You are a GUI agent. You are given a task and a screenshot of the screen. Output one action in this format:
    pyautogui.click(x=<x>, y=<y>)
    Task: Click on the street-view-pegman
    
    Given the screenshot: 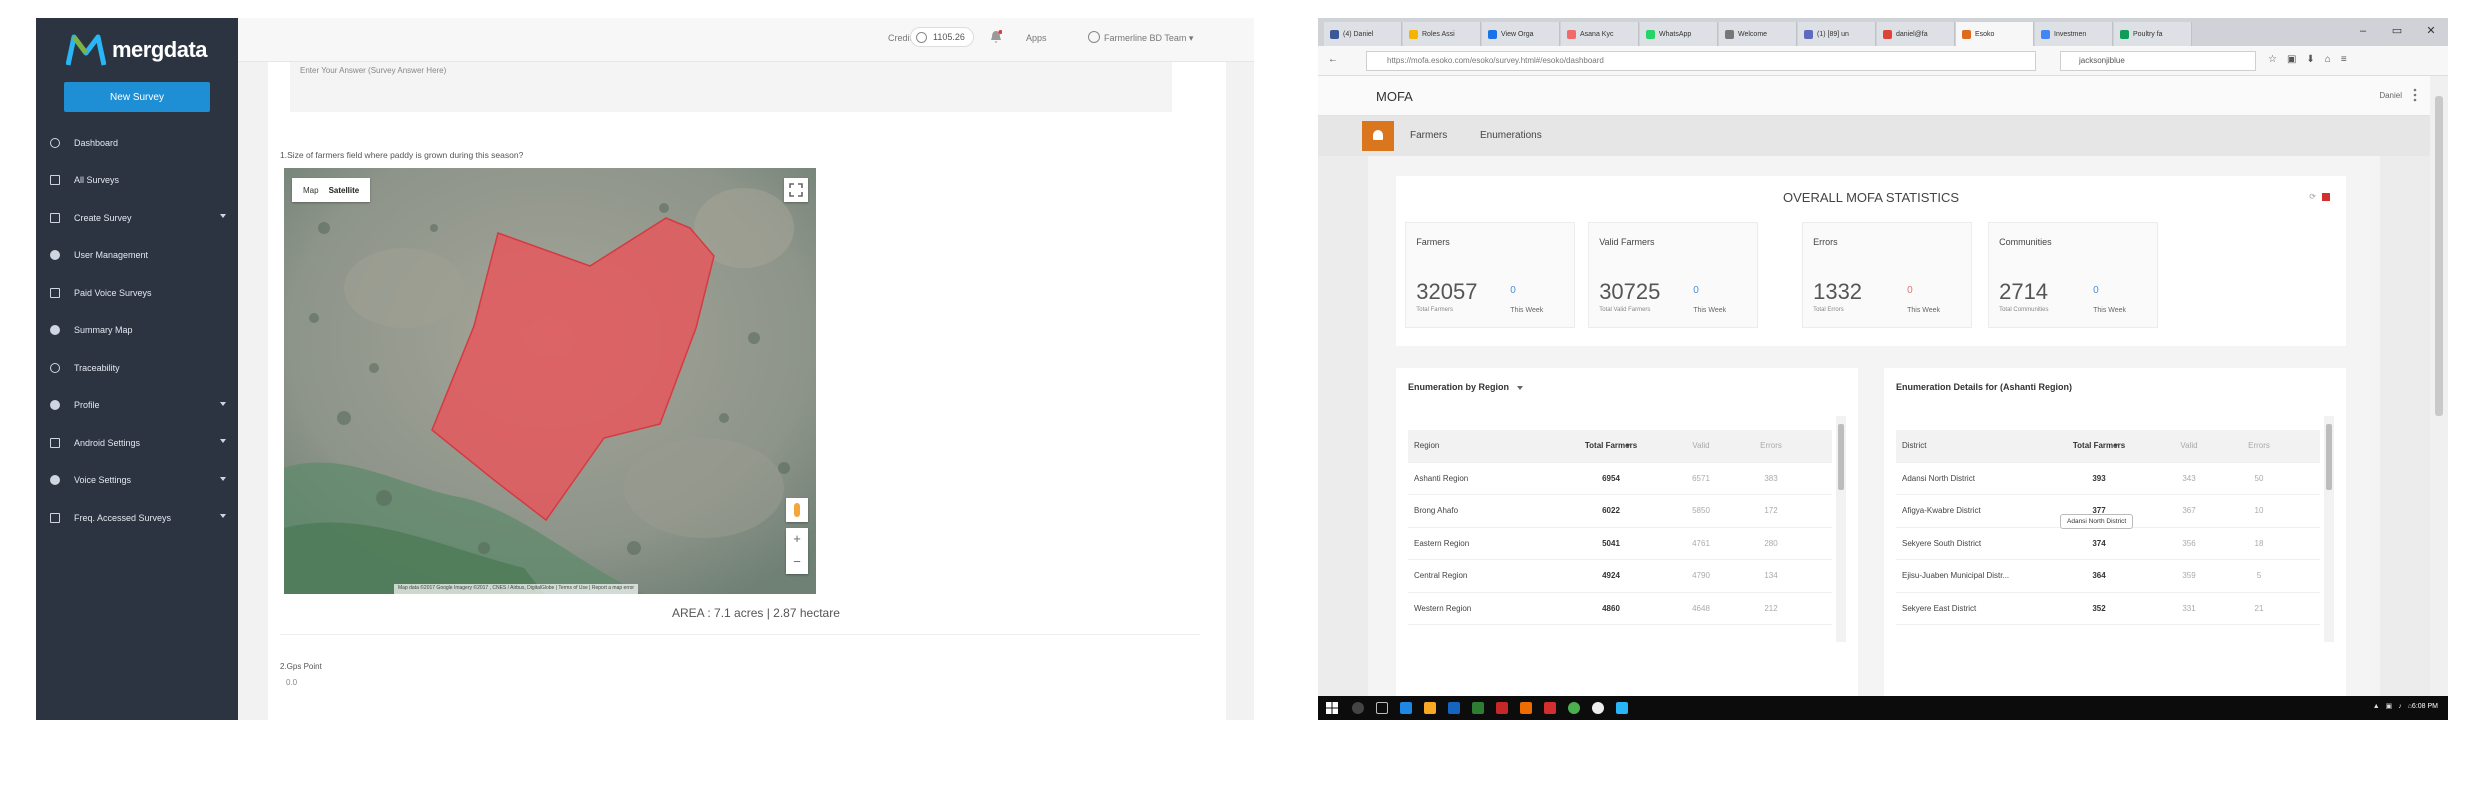 What is the action you would take?
    pyautogui.click(x=797, y=510)
    